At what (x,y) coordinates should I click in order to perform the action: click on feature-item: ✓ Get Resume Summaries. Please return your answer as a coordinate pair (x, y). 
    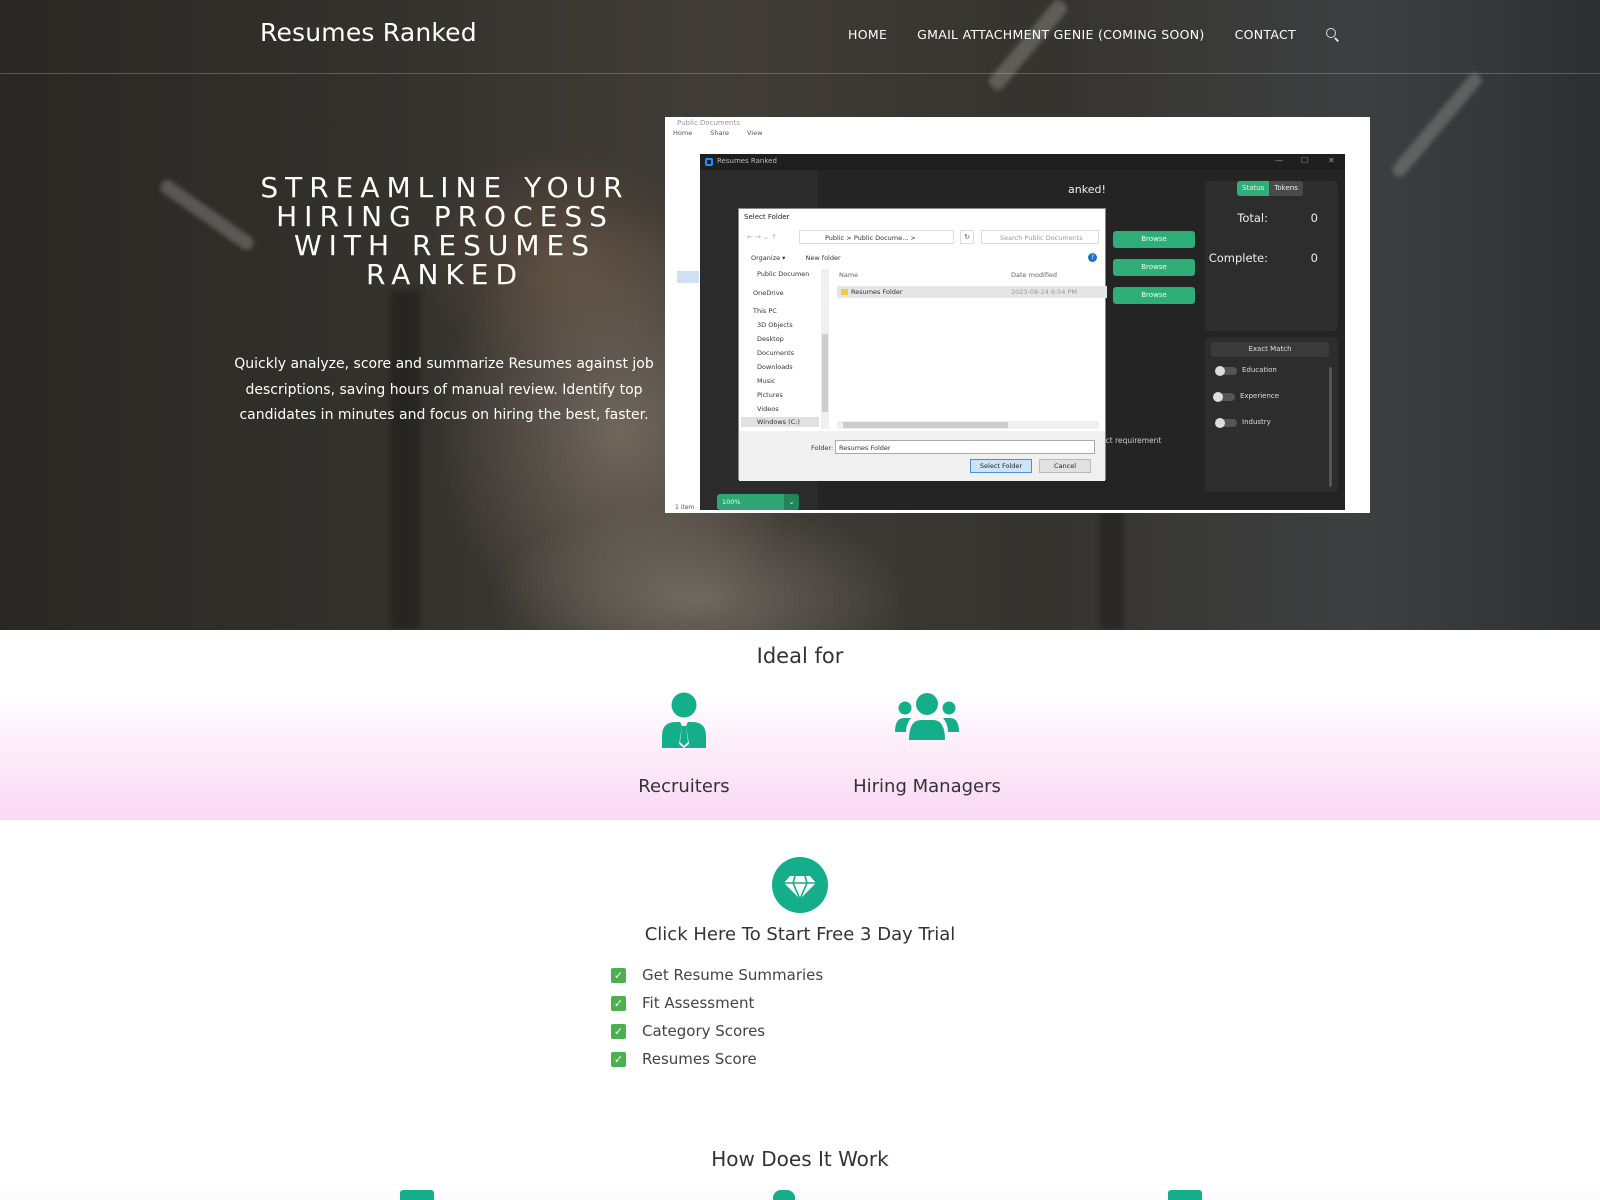
    Looking at the image, I should click on (717, 980).